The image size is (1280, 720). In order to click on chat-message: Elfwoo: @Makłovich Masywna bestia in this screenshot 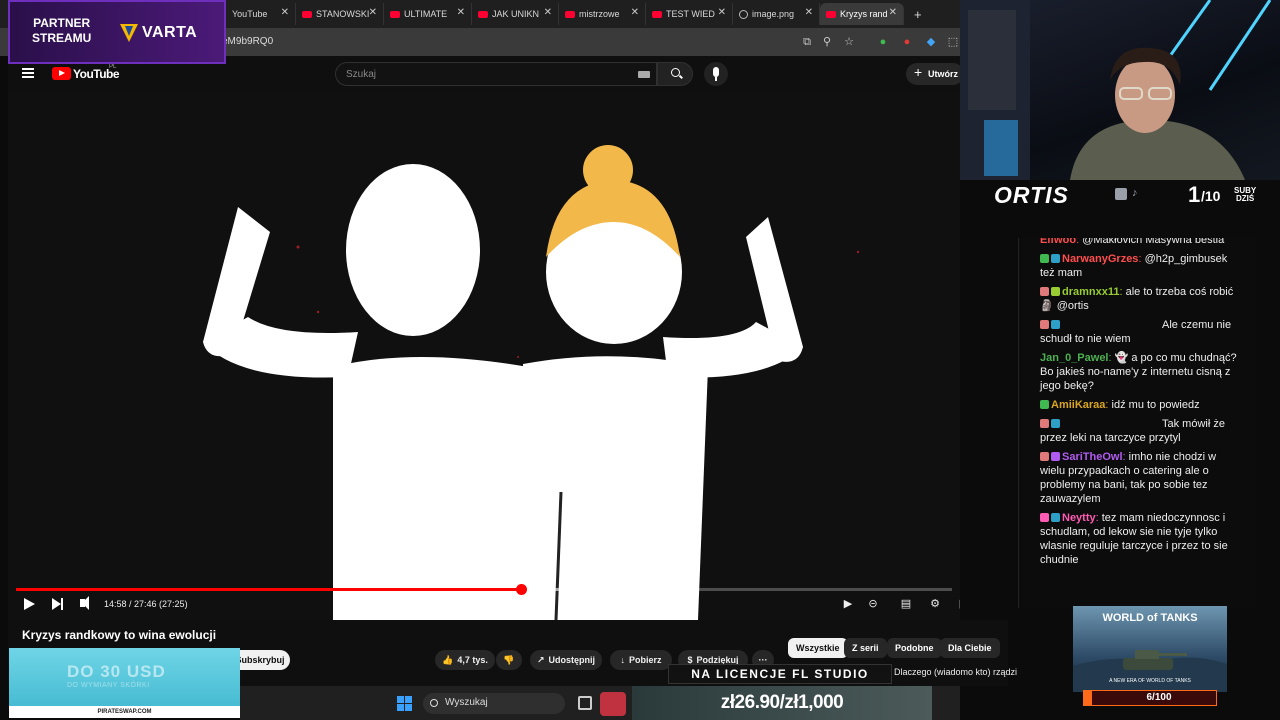, I will do `click(1140, 242)`.